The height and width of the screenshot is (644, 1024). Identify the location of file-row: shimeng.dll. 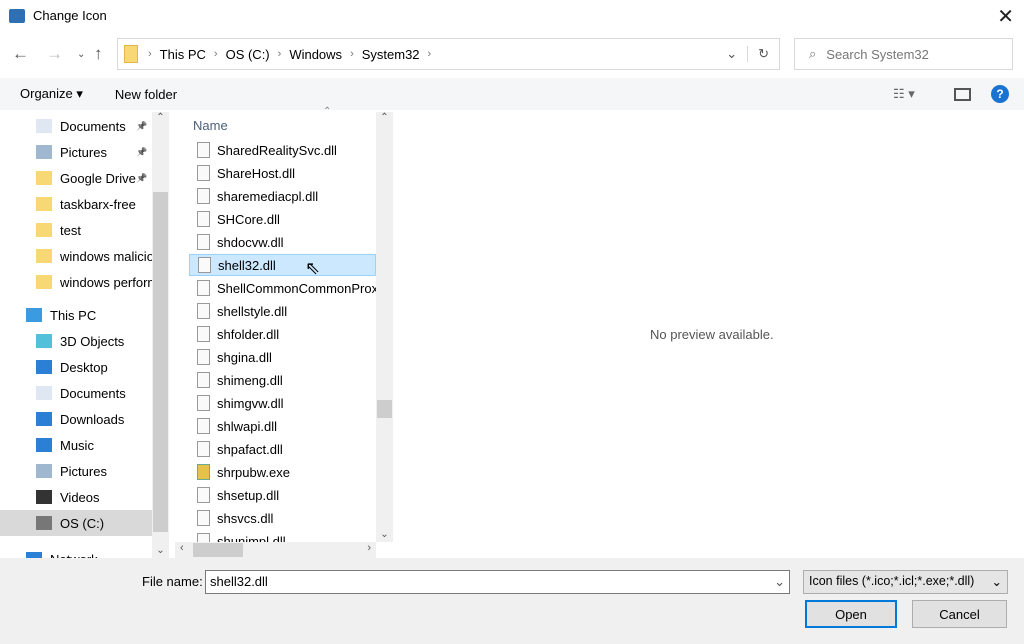
(282, 380).